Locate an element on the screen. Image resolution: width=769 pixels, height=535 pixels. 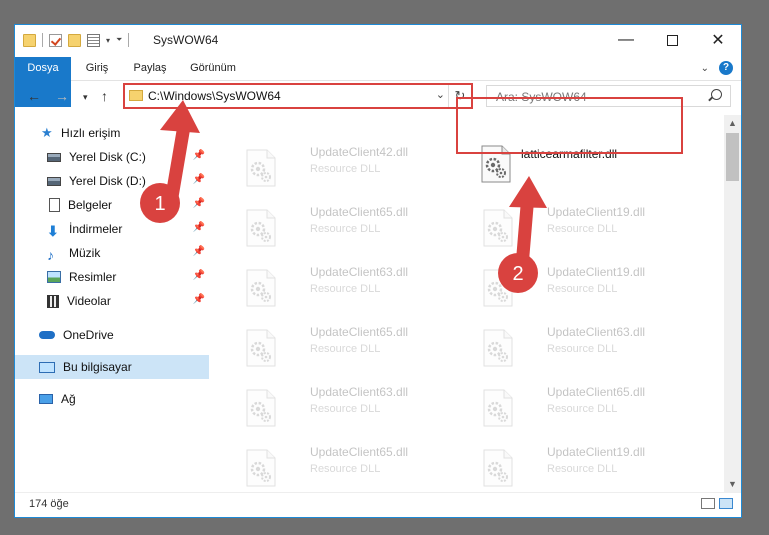
sidebar-item-onedrive: OneDrive is located at coordinates (112, 335).